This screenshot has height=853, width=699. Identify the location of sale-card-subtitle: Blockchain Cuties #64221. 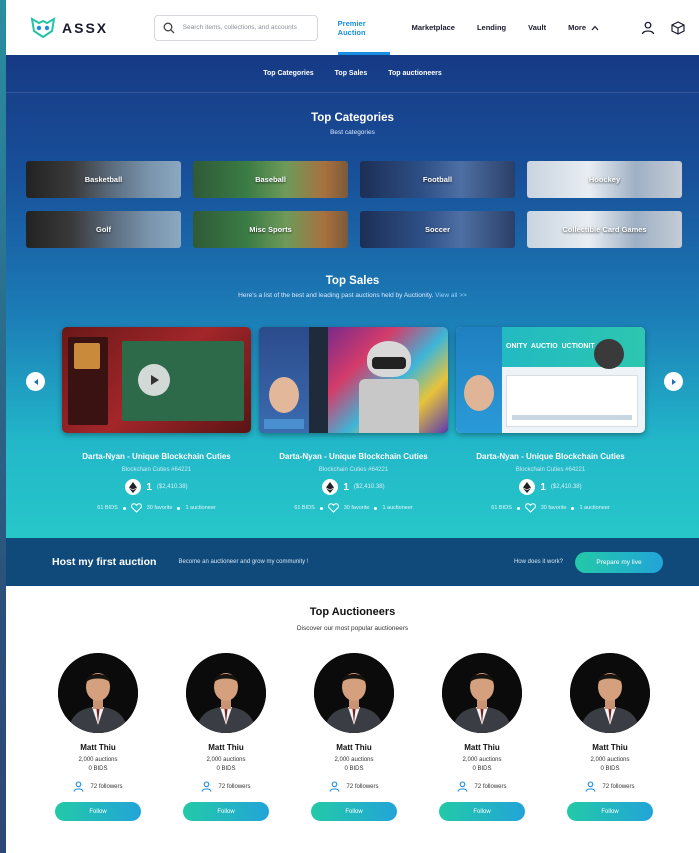
(353, 470).